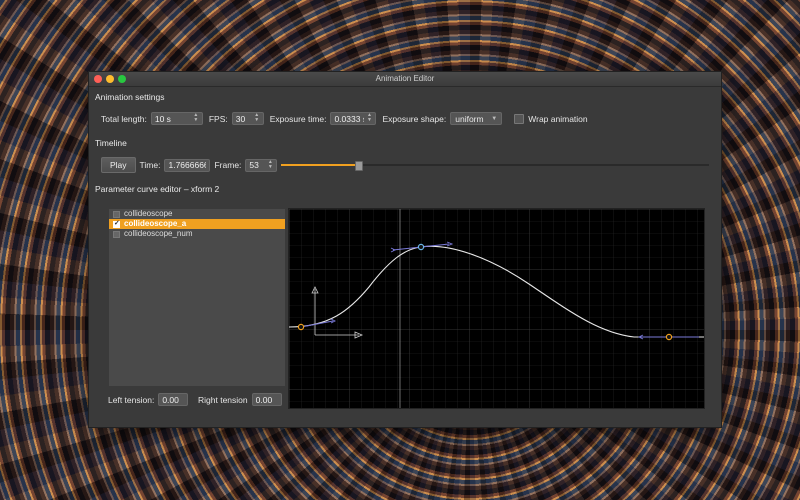  I want to click on list-item: collideoscope_a, so click(197, 224).